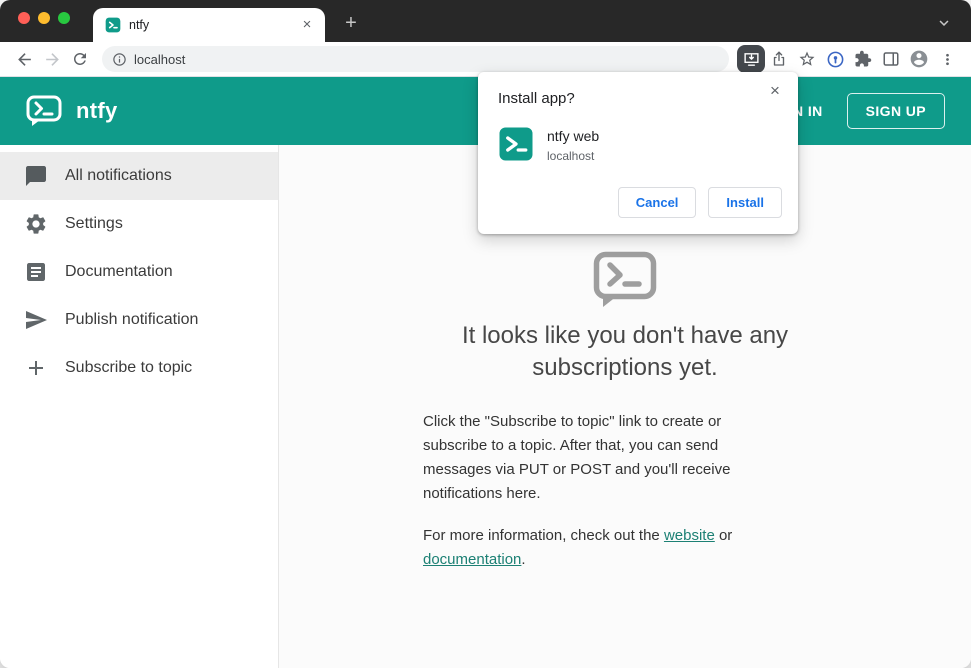 Image resolution: width=971 pixels, height=668 pixels. What do you see at coordinates (113, 25) in the screenshot?
I see `ntfy-favicon-icon` at bounding box center [113, 25].